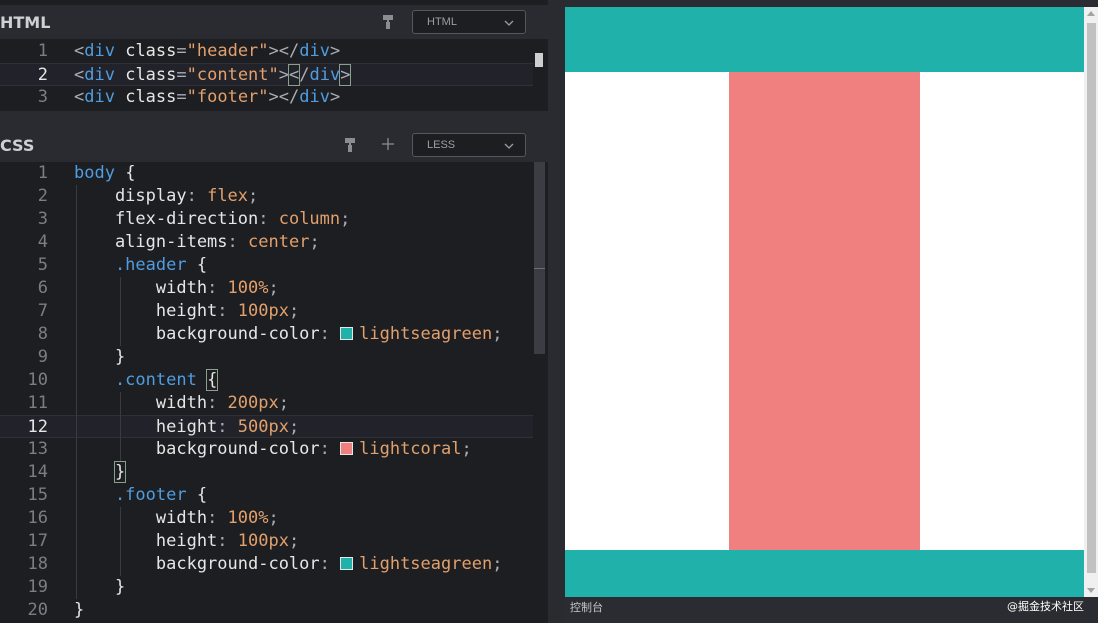 The height and width of the screenshot is (623, 1098). What do you see at coordinates (279, 242) in the screenshot?
I see `code-token: center` at bounding box center [279, 242].